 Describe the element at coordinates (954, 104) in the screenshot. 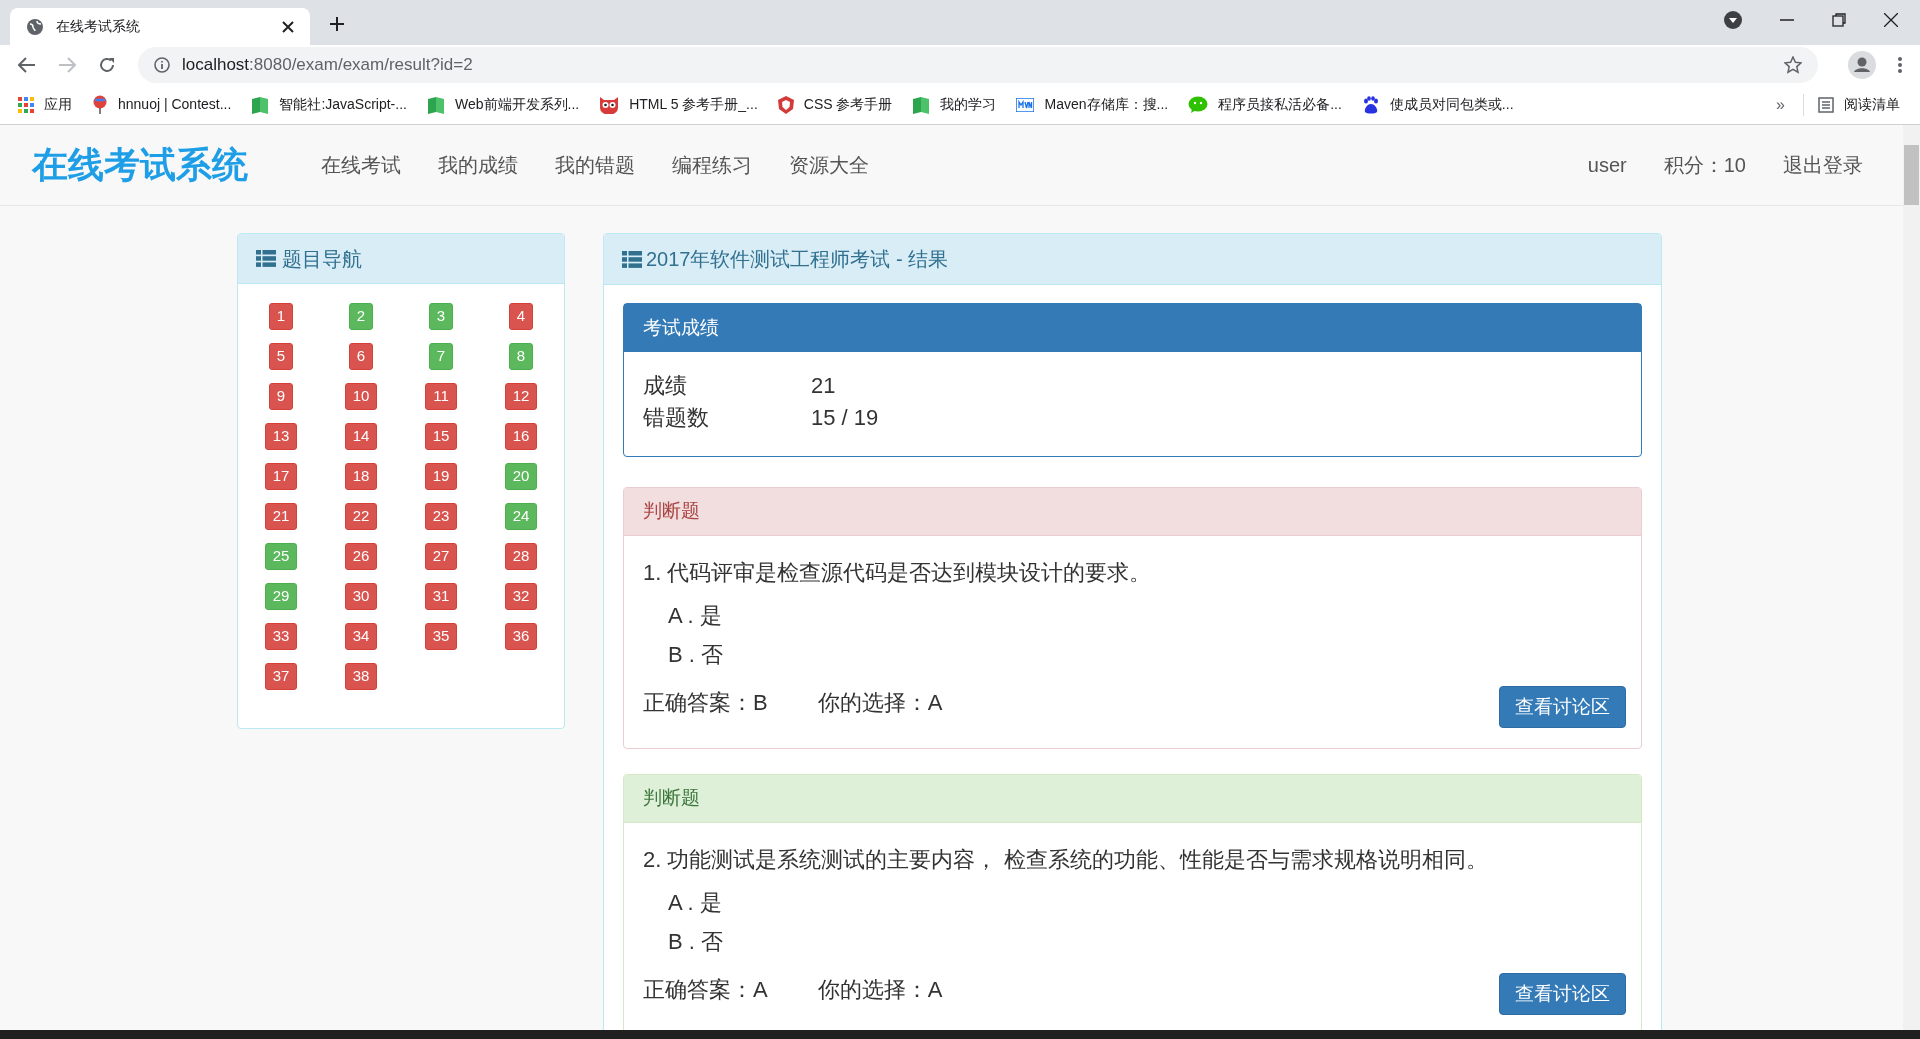

I see `bookmark-link: 我的学习` at that location.